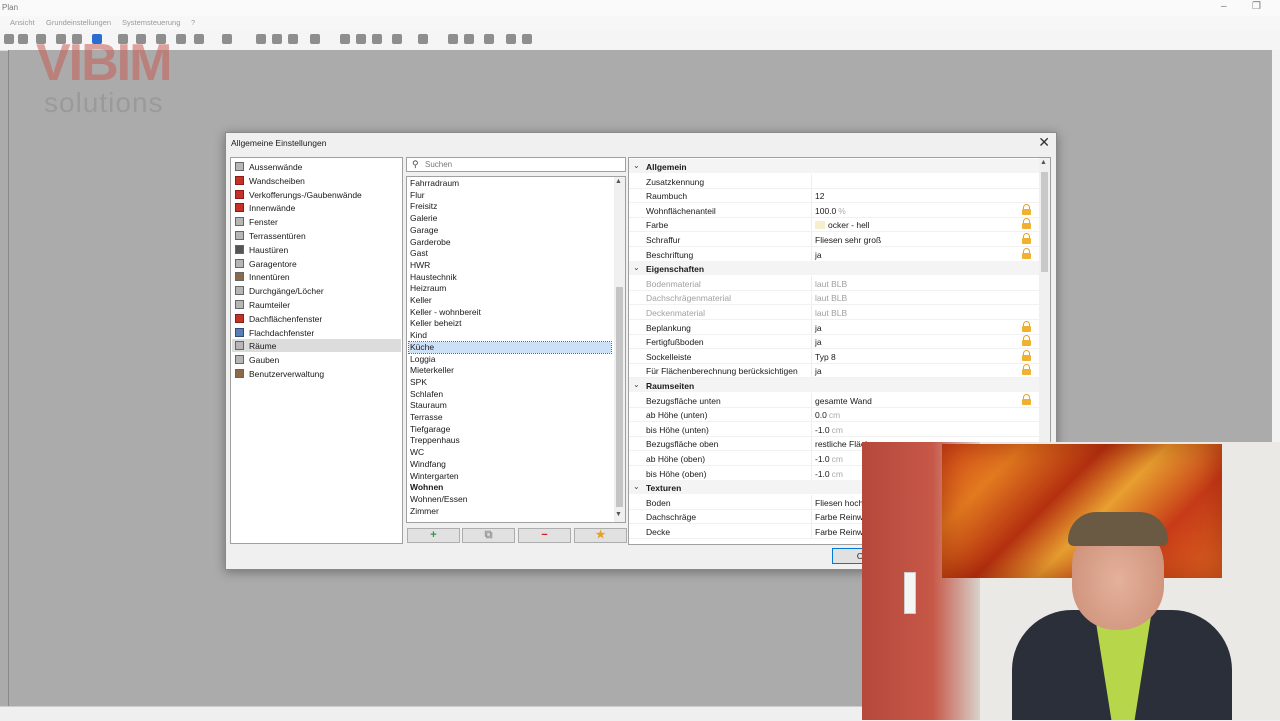  What do you see at coordinates (510, 300) in the screenshot?
I see `room-list-item: Keller` at bounding box center [510, 300].